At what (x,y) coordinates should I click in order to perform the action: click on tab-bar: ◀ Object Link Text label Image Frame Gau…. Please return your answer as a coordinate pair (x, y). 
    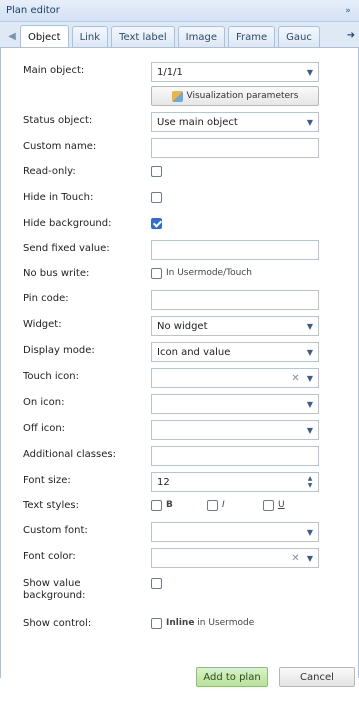
    Looking at the image, I should click on (179, 35).